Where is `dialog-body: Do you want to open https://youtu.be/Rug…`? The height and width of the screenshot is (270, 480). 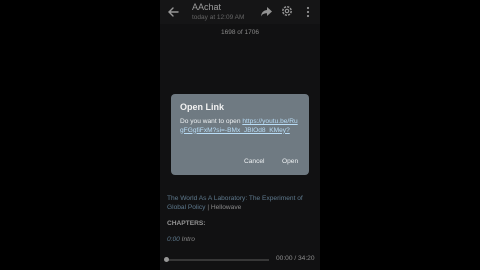 dialog-body: Do you want to open https://youtu.be/Rug… is located at coordinates (239, 126).